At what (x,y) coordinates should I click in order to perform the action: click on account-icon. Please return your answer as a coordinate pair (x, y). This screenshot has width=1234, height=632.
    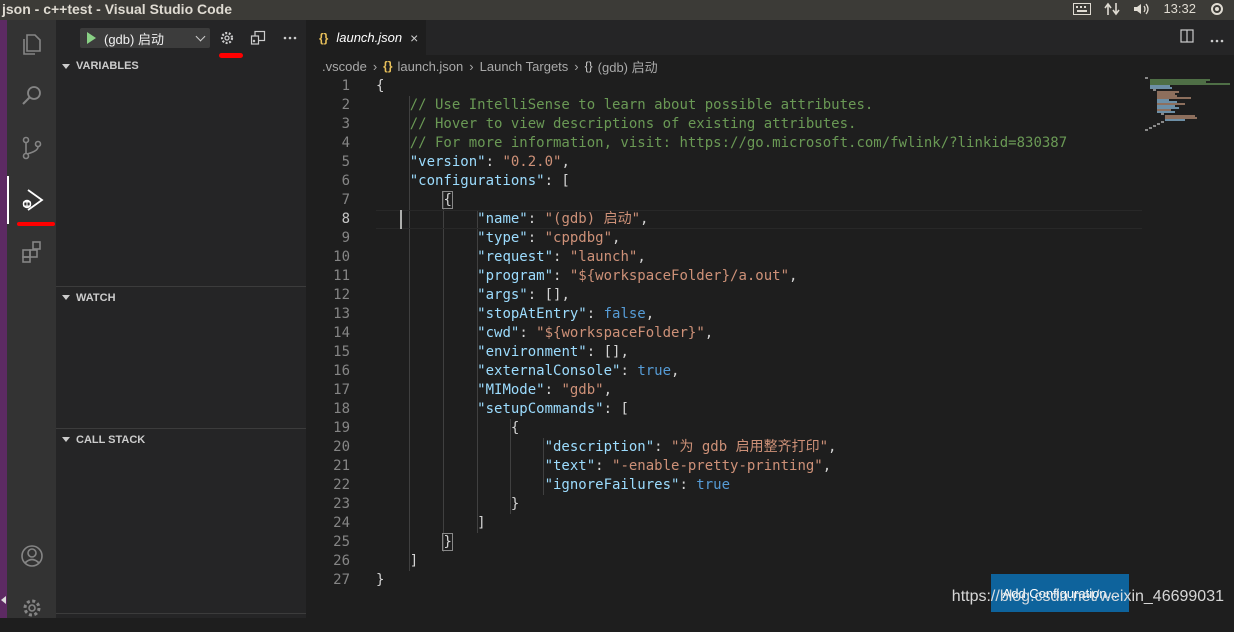
    Looking at the image, I should click on (31, 556).